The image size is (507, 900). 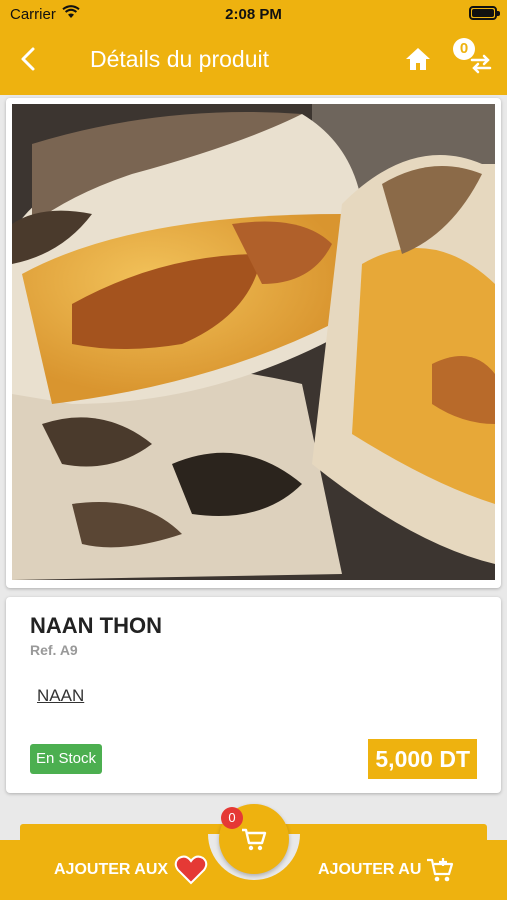 I want to click on home-icon, so click(x=418, y=59).